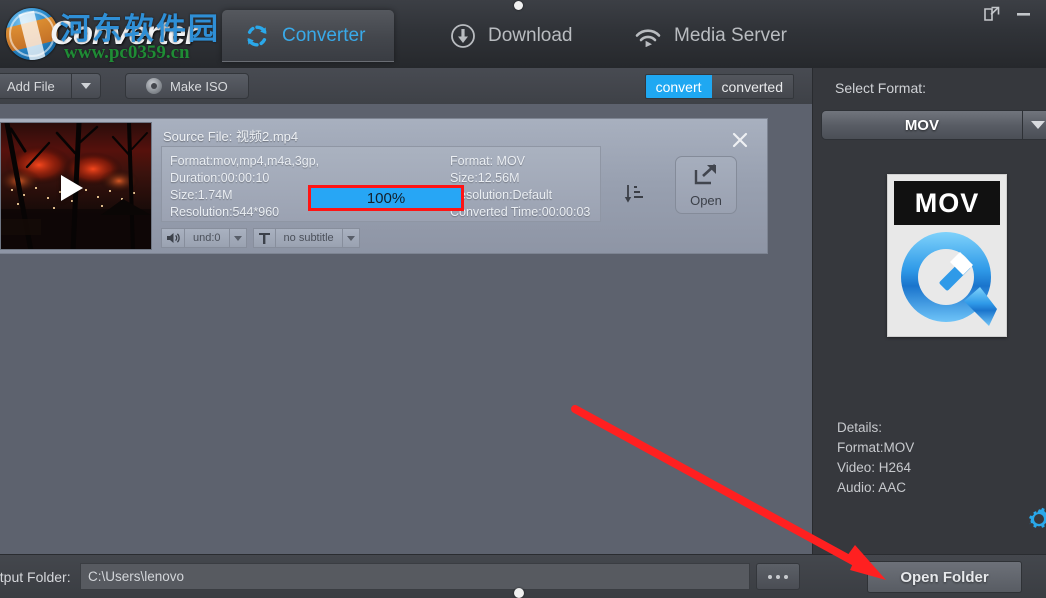  Describe the element at coordinates (488, 161) in the screenshot. I see `target-format: Format: MOV` at that location.